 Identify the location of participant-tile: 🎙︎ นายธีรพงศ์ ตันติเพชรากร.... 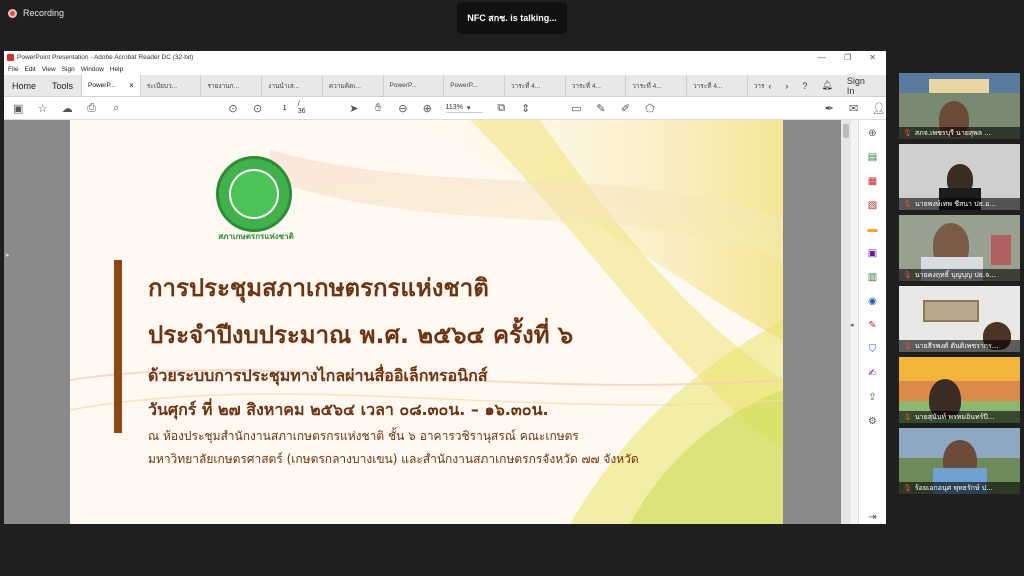
(959, 319).